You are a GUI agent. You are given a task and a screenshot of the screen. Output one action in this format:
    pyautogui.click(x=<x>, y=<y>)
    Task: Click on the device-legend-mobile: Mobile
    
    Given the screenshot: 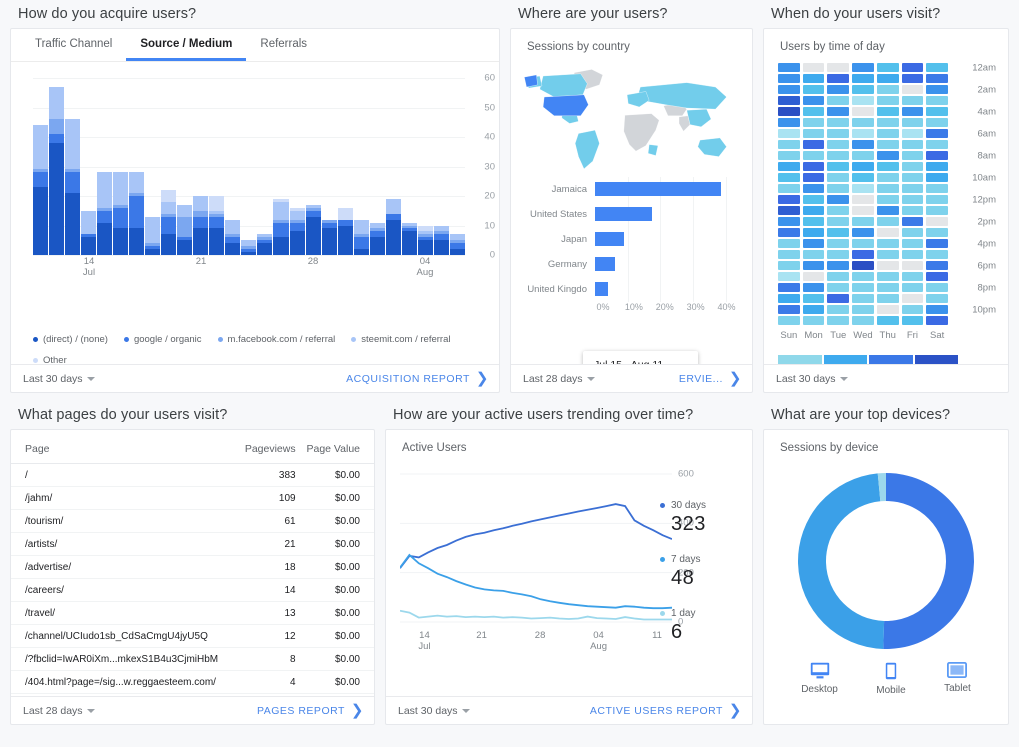 What is the action you would take?
    pyautogui.click(x=891, y=679)
    